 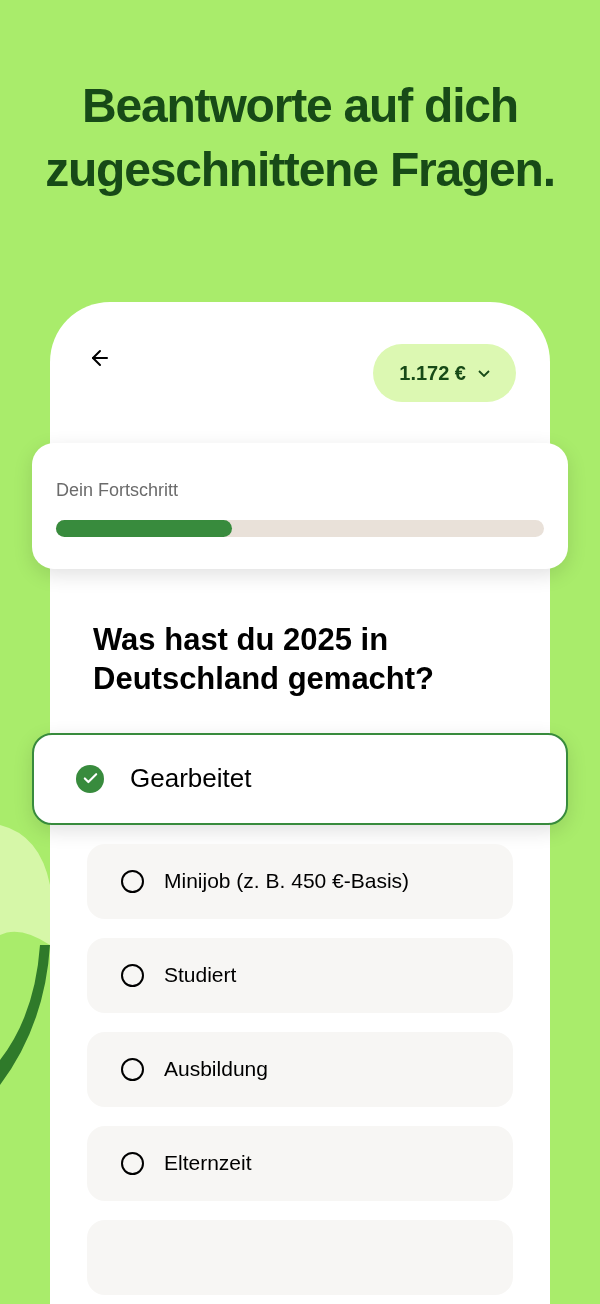 What do you see at coordinates (300, 778) in the screenshot?
I see `option-card: Gearbeitet` at bounding box center [300, 778].